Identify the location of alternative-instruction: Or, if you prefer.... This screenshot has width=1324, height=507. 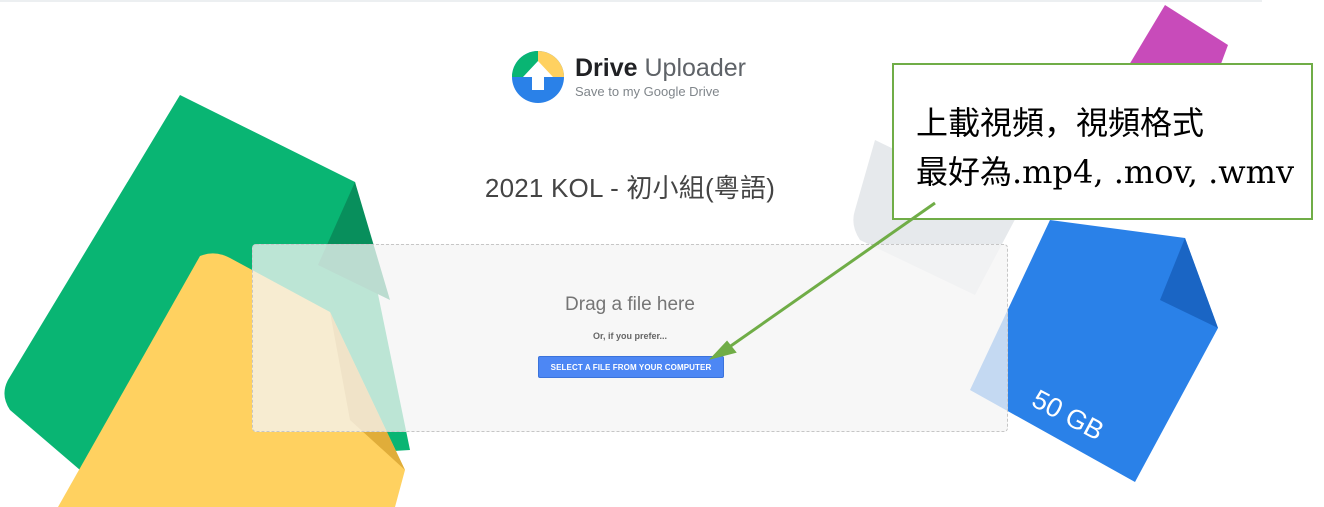
(630, 336).